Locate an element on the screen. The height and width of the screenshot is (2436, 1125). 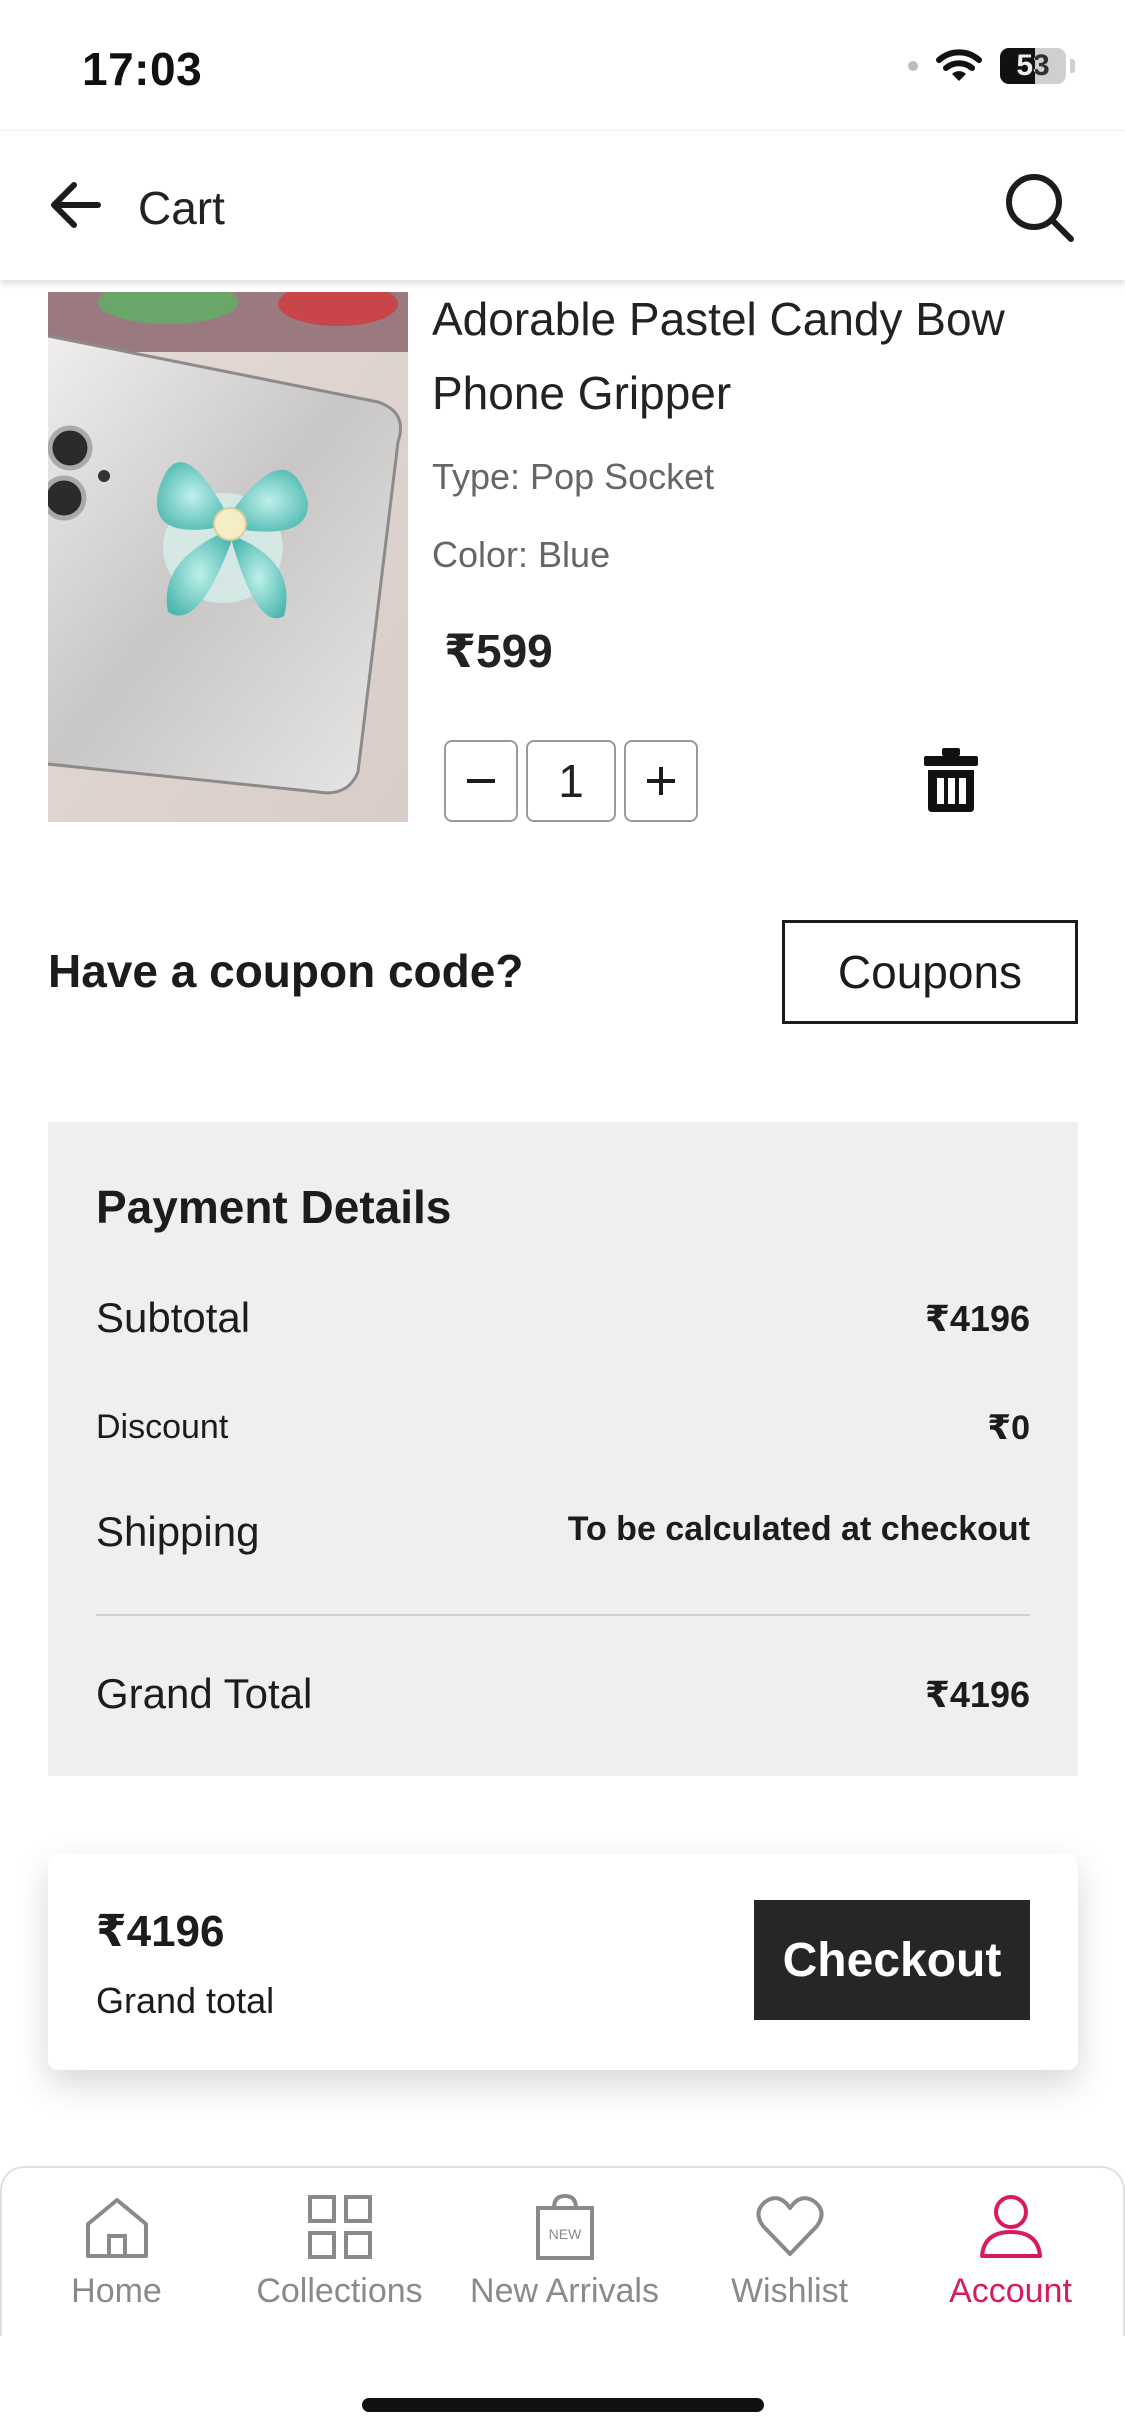
nav-item-wishlist: Wishlist is located at coordinates (789, 2253).